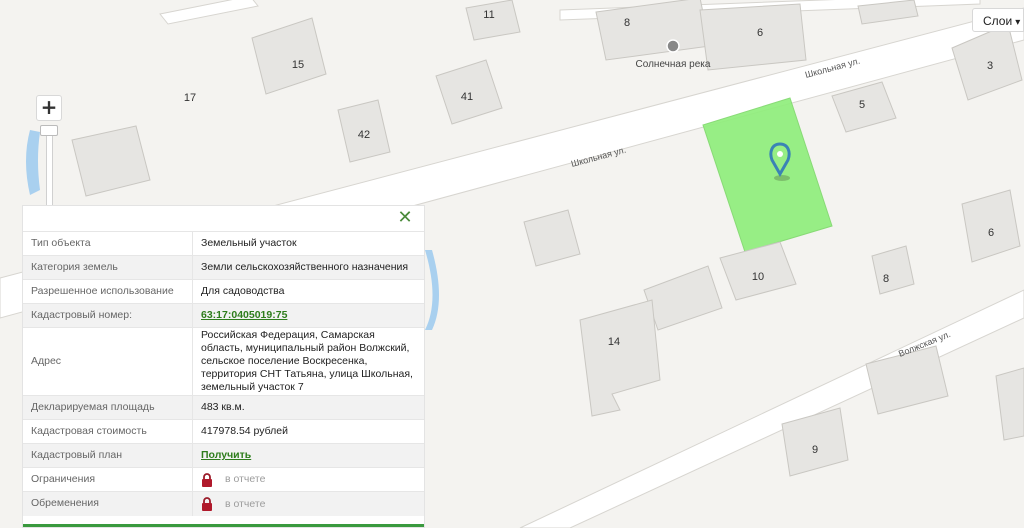 The image size is (1024, 528). I want to click on chevron-down-icon: ▾, so click(1018, 22).